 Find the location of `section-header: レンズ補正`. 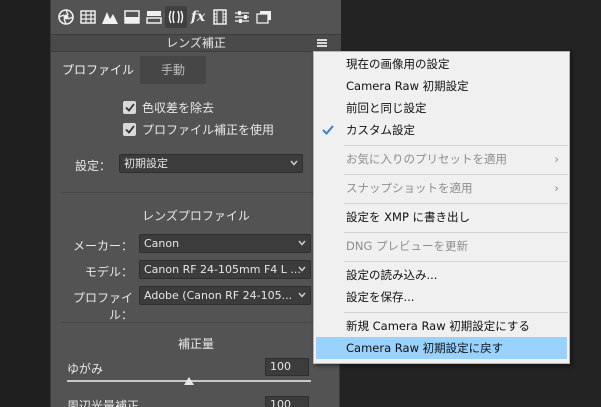

section-header: レンズ補正 is located at coordinates (196, 43).